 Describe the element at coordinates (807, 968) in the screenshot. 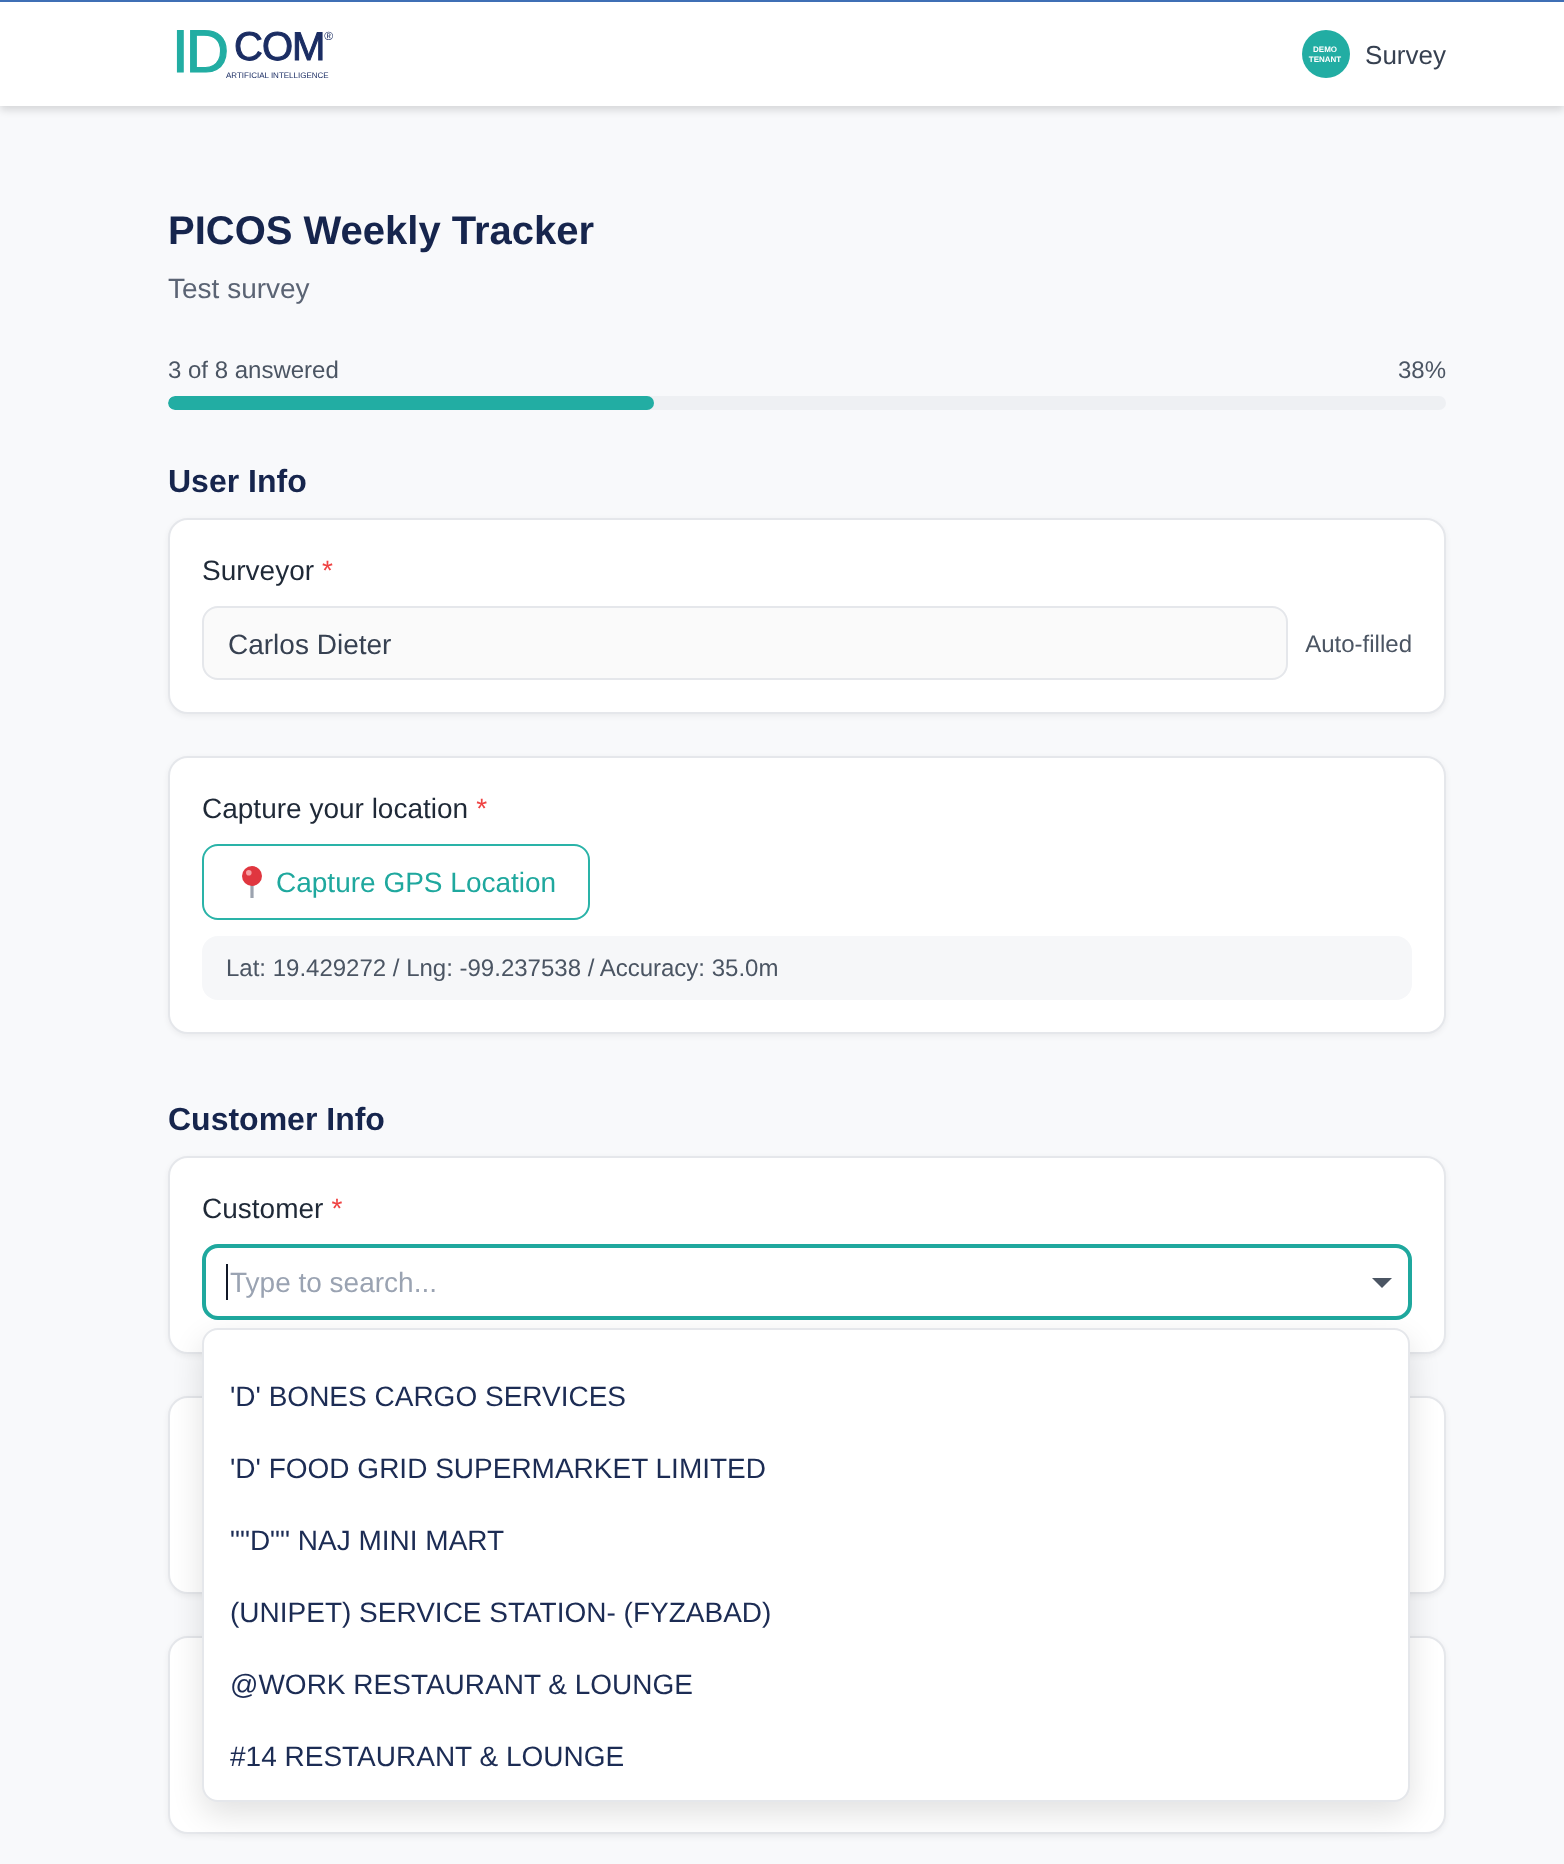

I see `location-result: Lat: 19.429272 / Lng: -99.237538 / Accuracy: 35.0m` at that location.